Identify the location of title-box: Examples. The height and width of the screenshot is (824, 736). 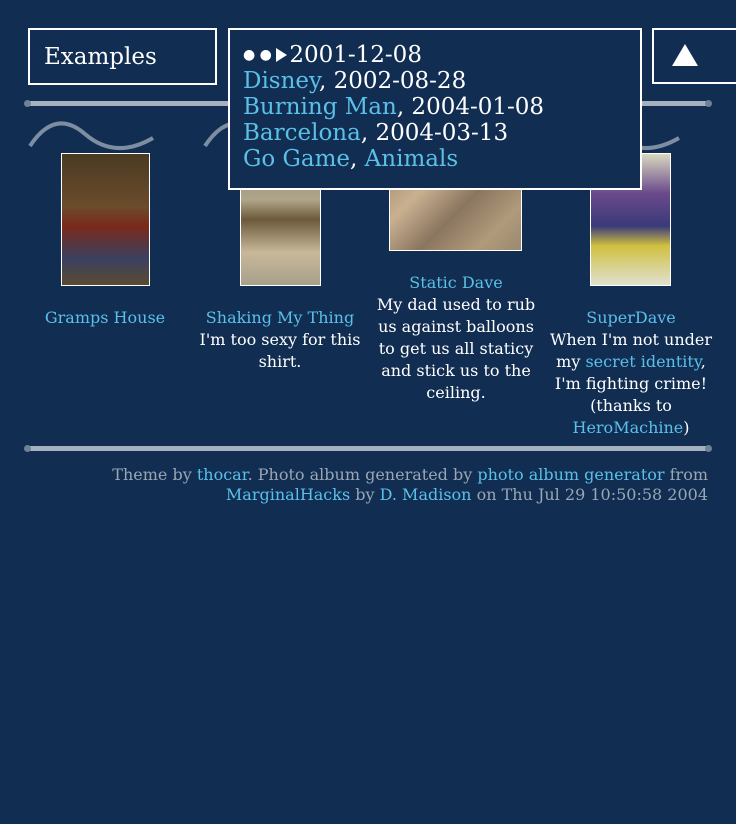
(122, 56).